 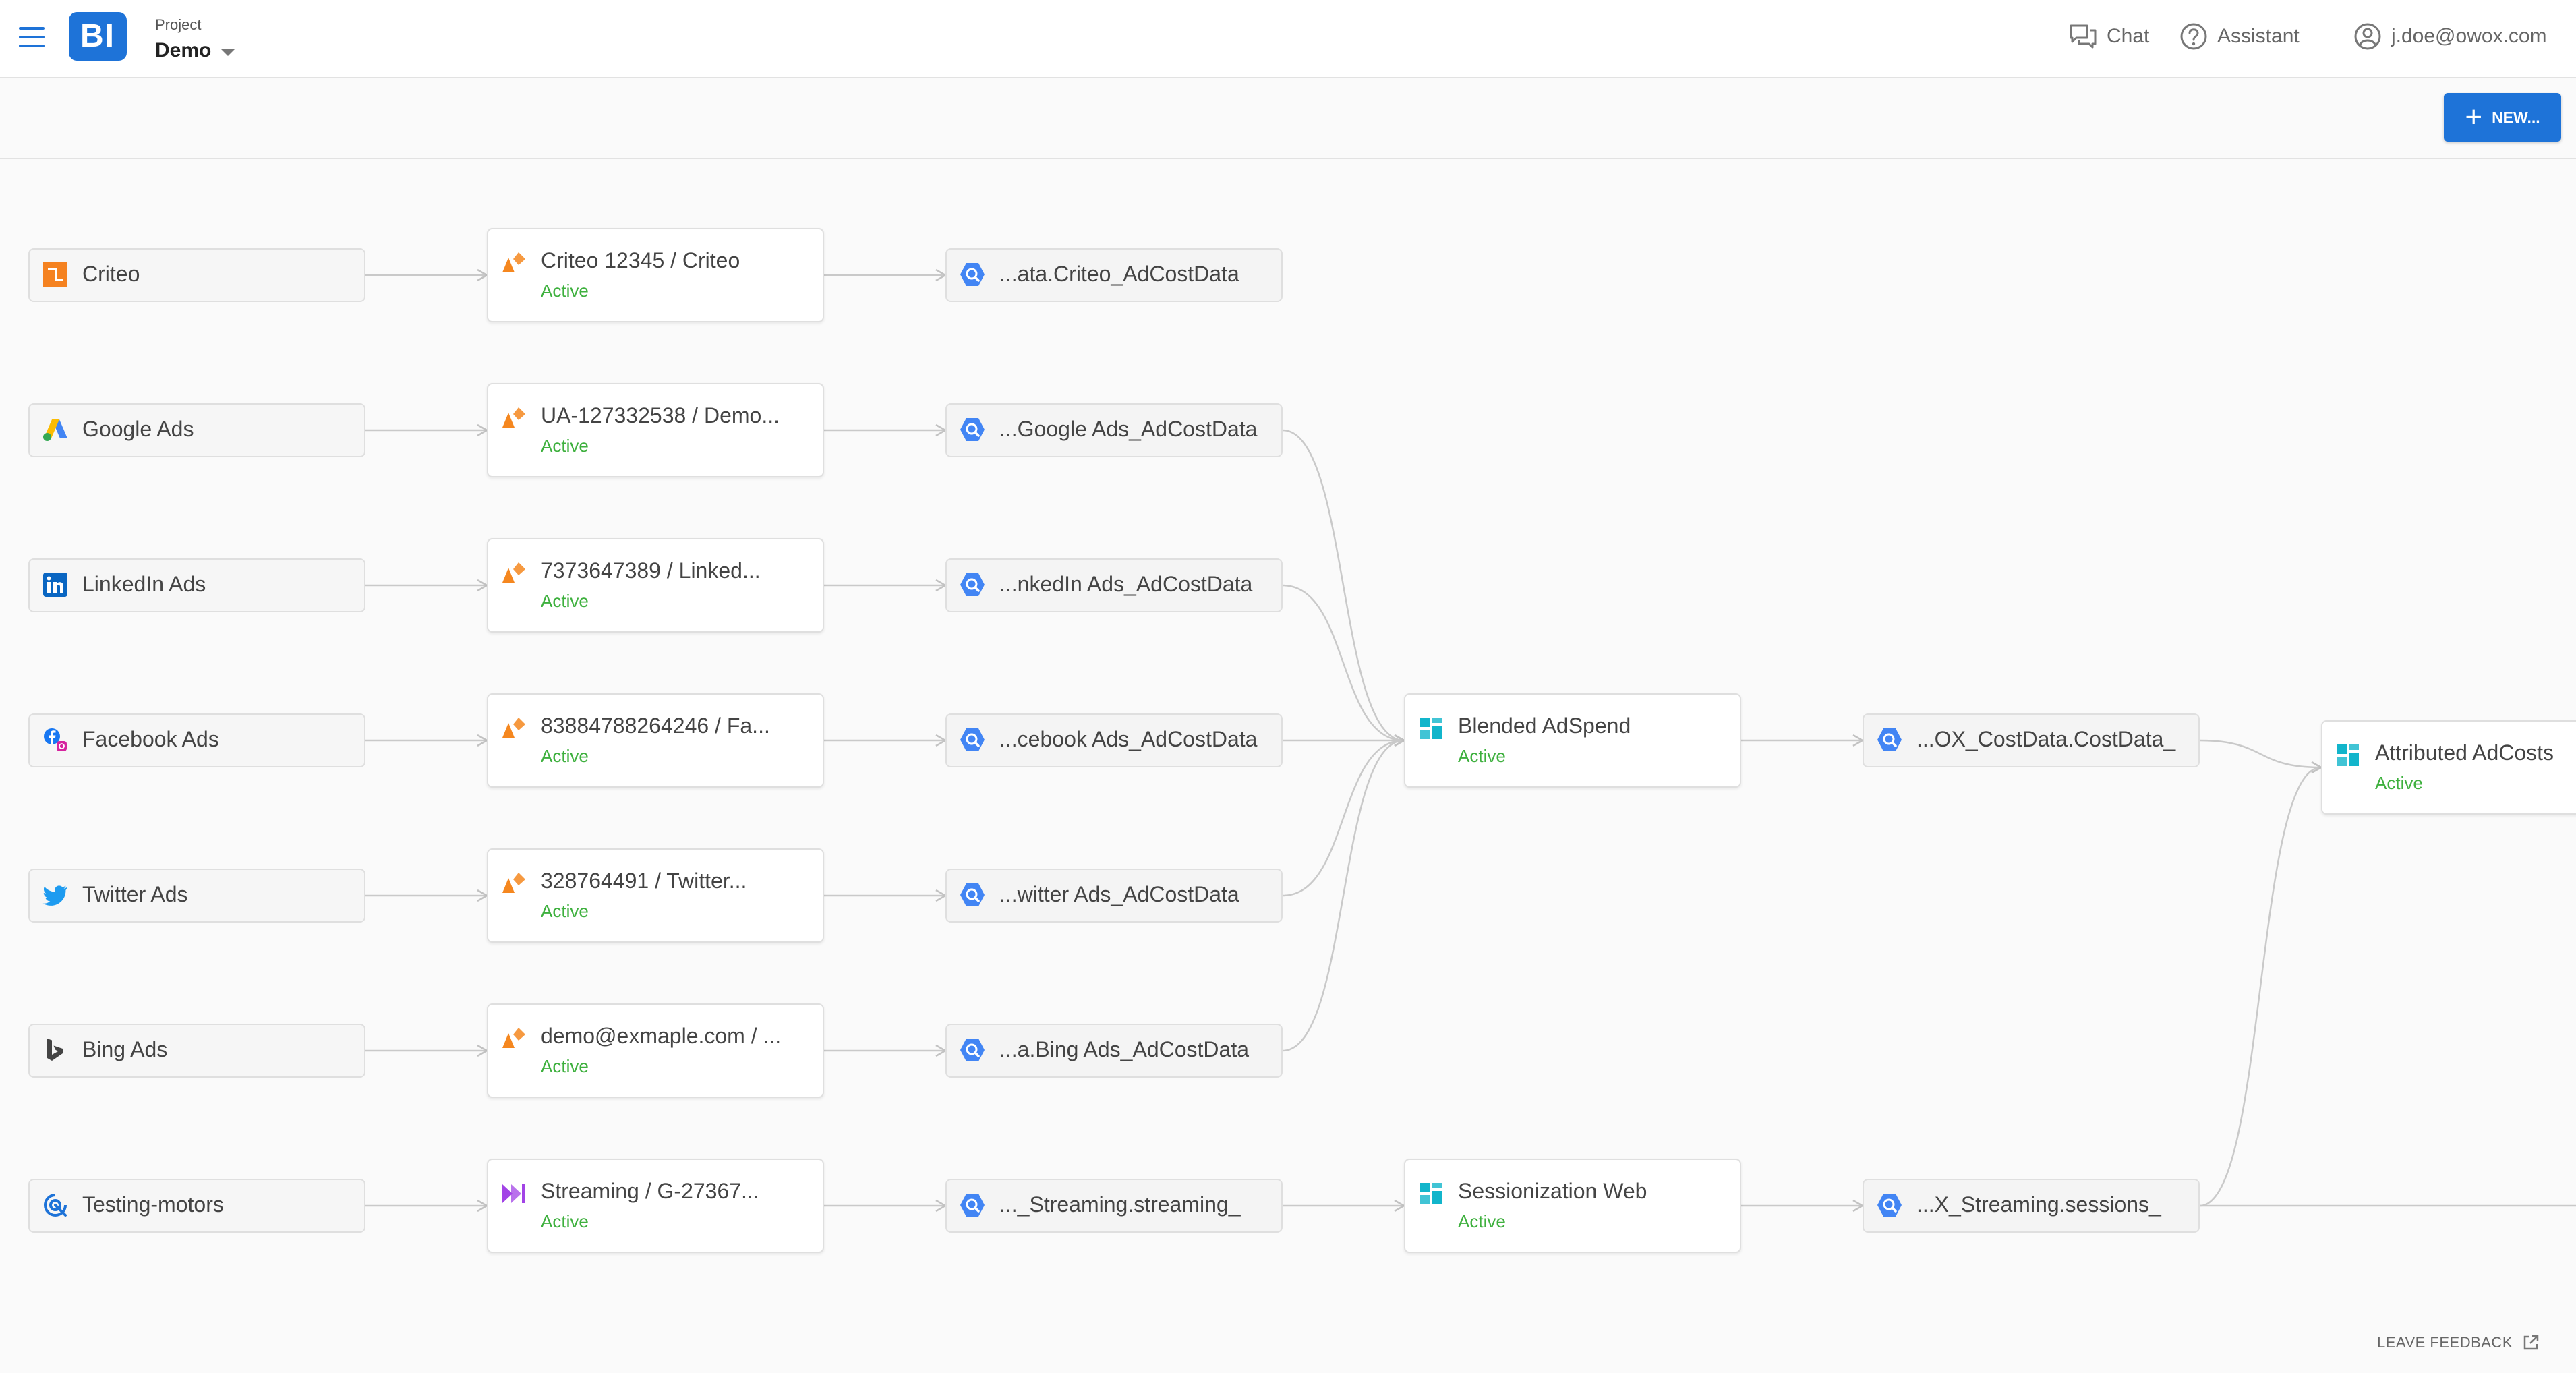 I want to click on chat-label: Chat, so click(x=2128, y=36).